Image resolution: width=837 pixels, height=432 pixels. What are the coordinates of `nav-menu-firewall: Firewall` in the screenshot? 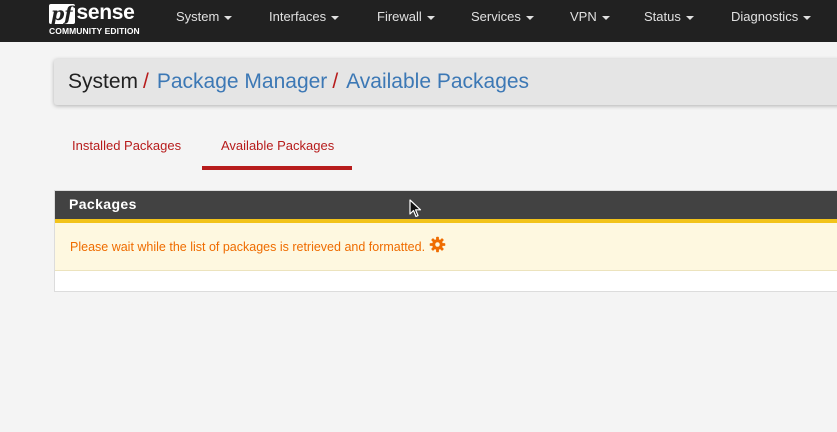 It's located at (406, 17).